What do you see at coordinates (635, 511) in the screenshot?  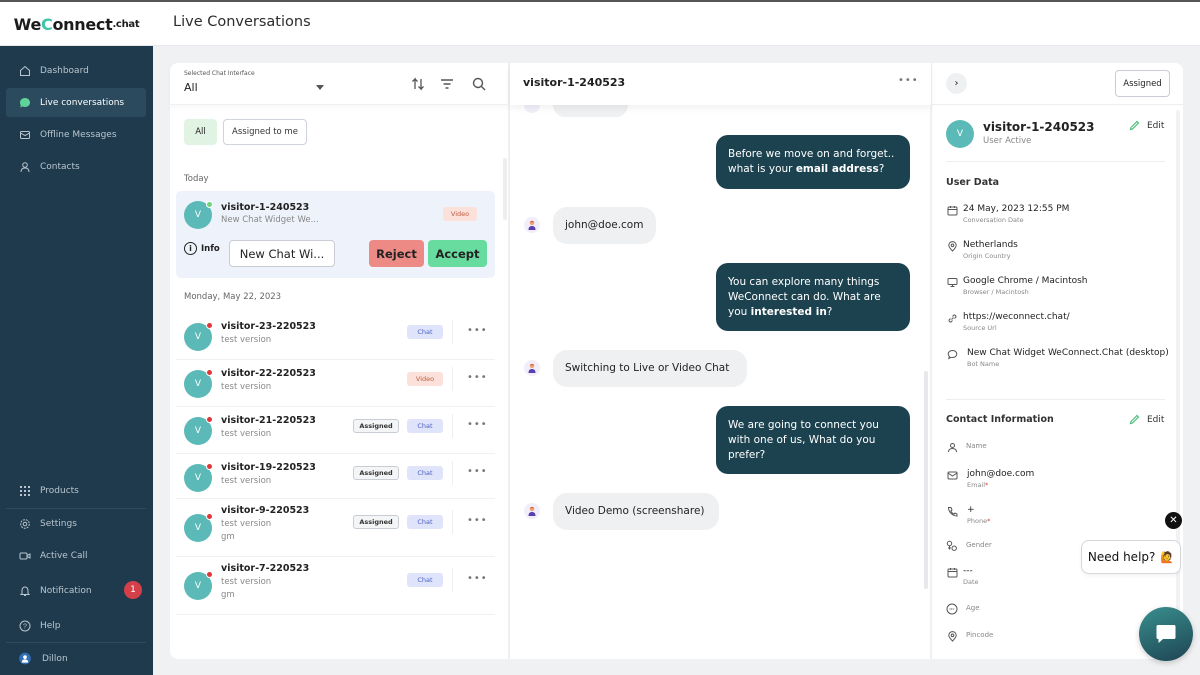 I see `message-text: Video Demo (screenshare)` at bounding box center [635, 511].